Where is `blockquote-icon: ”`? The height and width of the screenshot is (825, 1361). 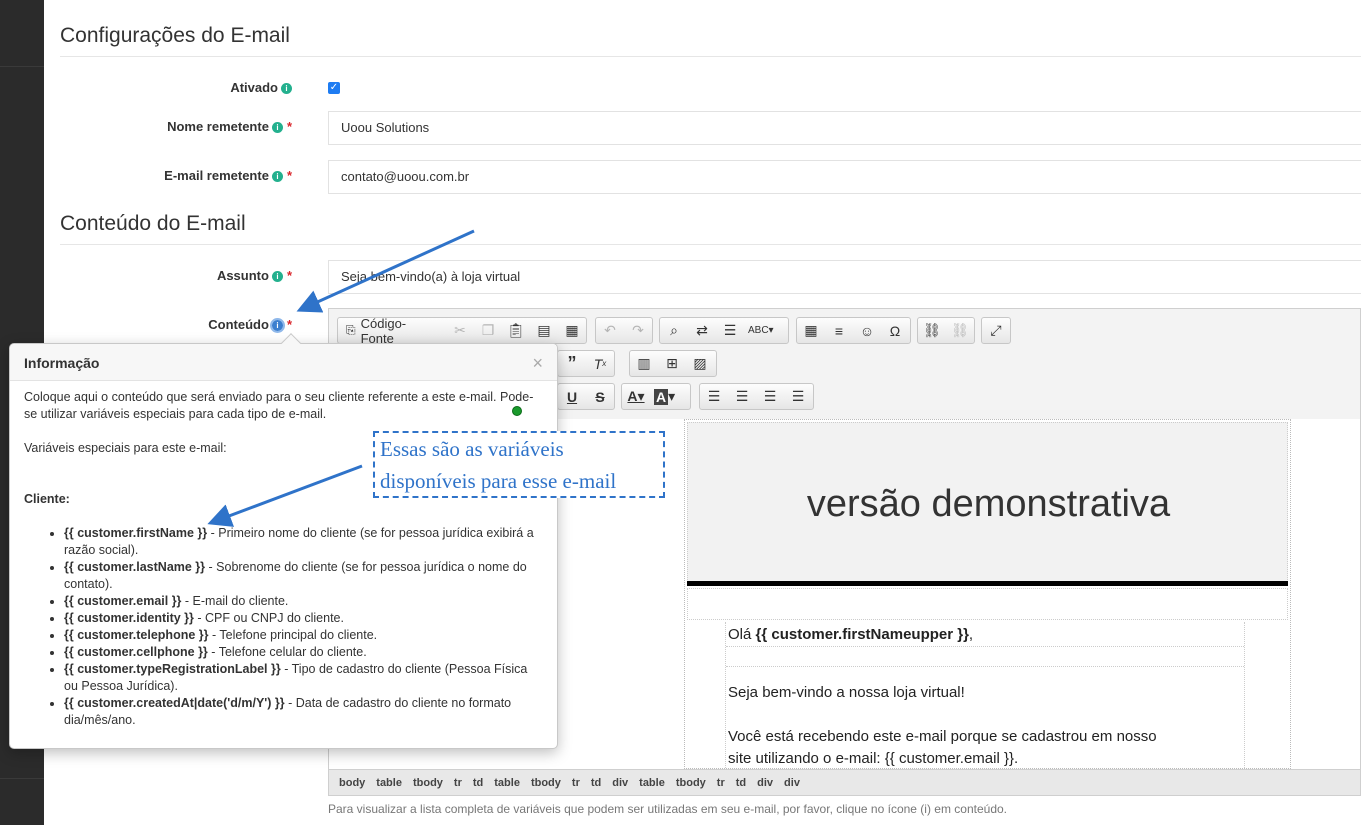
blockquote-icon: ” is located at coordinates (572, 363).